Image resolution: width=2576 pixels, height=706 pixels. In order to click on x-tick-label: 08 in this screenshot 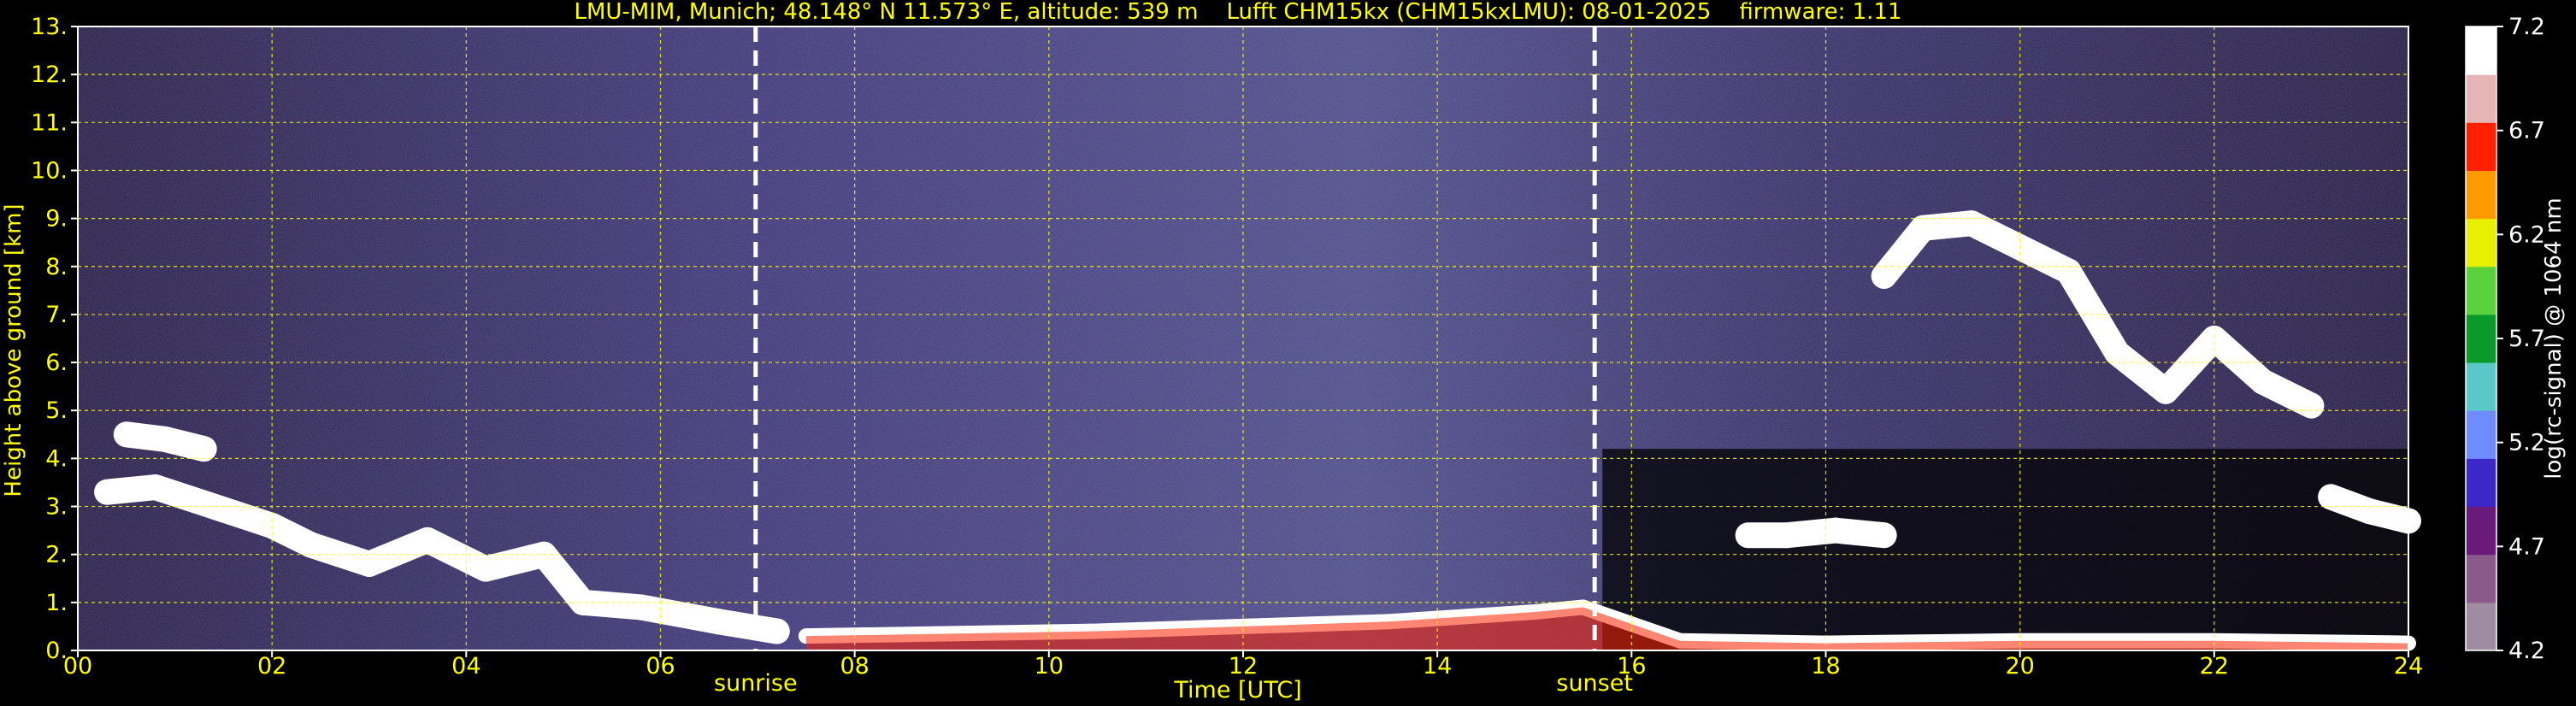, I will do `click(854, 666)`.